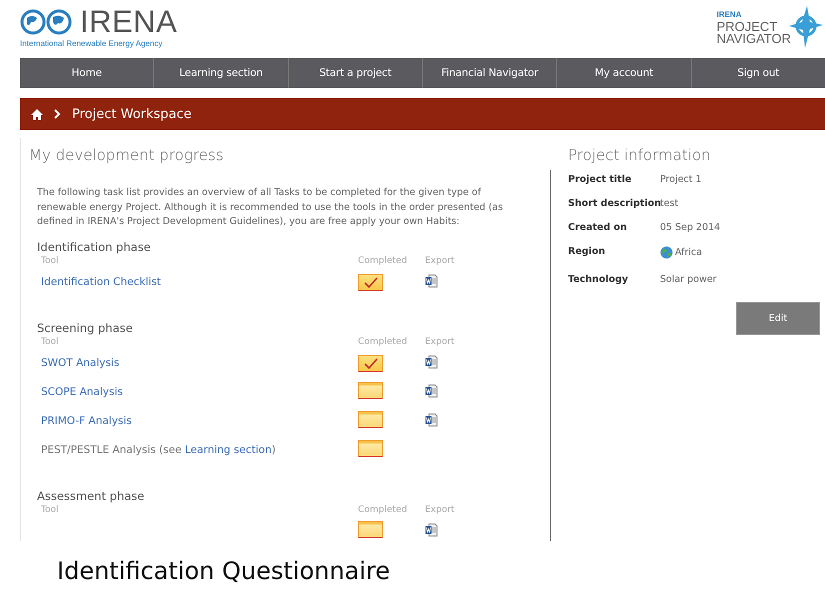 The height and width of the screenshot is (591, 825). Describe the element at coordinates (729, 15) in the screenshot. I see `product-logo-org: IRENA` at that location.